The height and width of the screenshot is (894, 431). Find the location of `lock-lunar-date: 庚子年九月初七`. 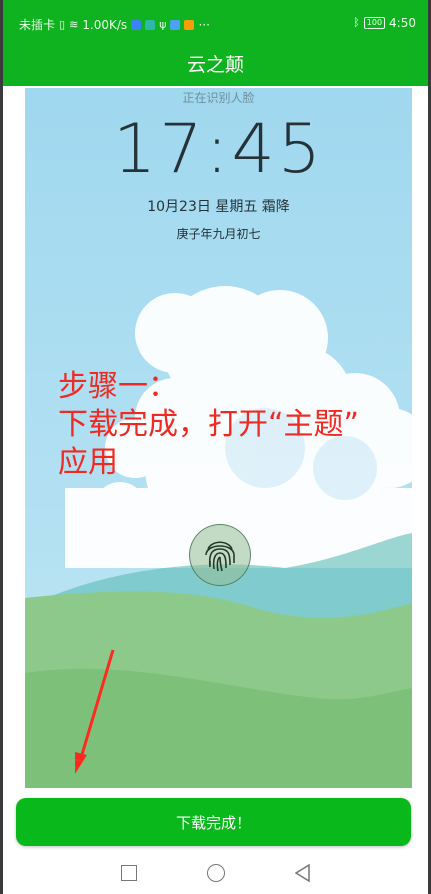

lock-lunar-date: 庚子年九月初七 is located at coordinates (218, 234).